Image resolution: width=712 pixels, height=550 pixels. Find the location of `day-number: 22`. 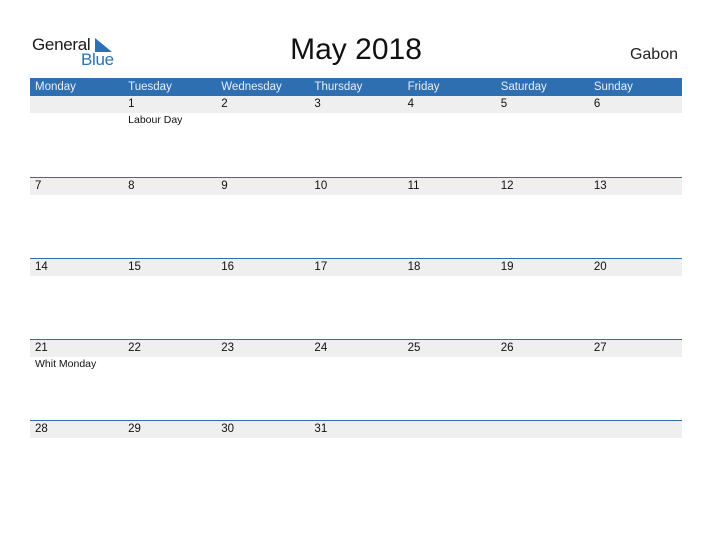

day-number: 22 is located at coordinates (134, 348).